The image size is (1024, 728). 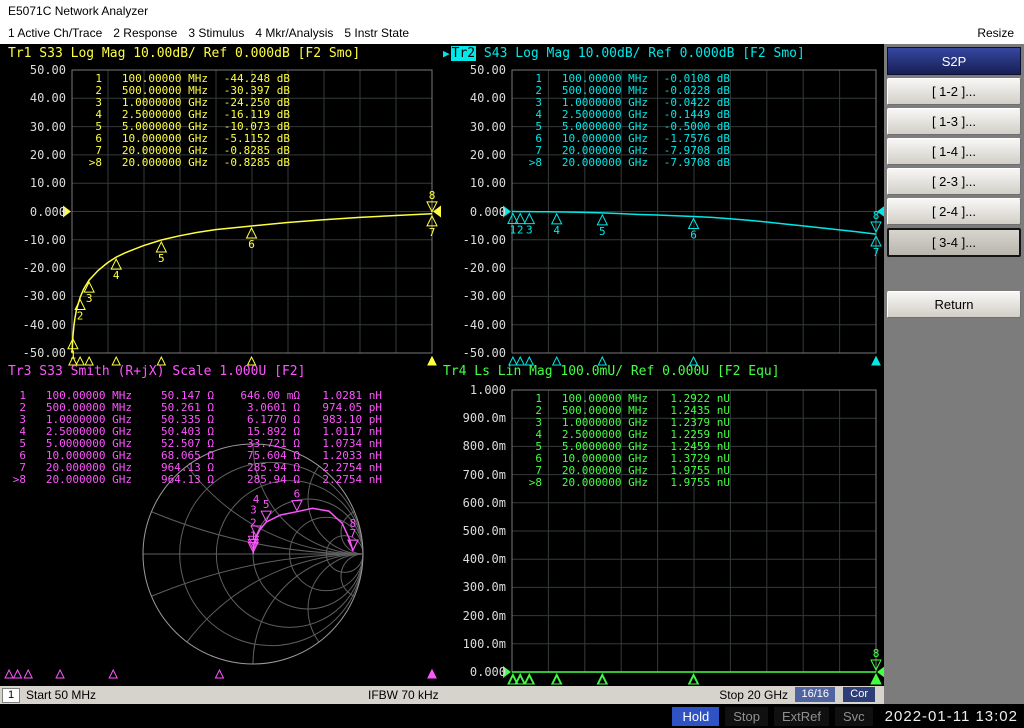 I want to click on marker-label: 2, so click(x=80, y=316).